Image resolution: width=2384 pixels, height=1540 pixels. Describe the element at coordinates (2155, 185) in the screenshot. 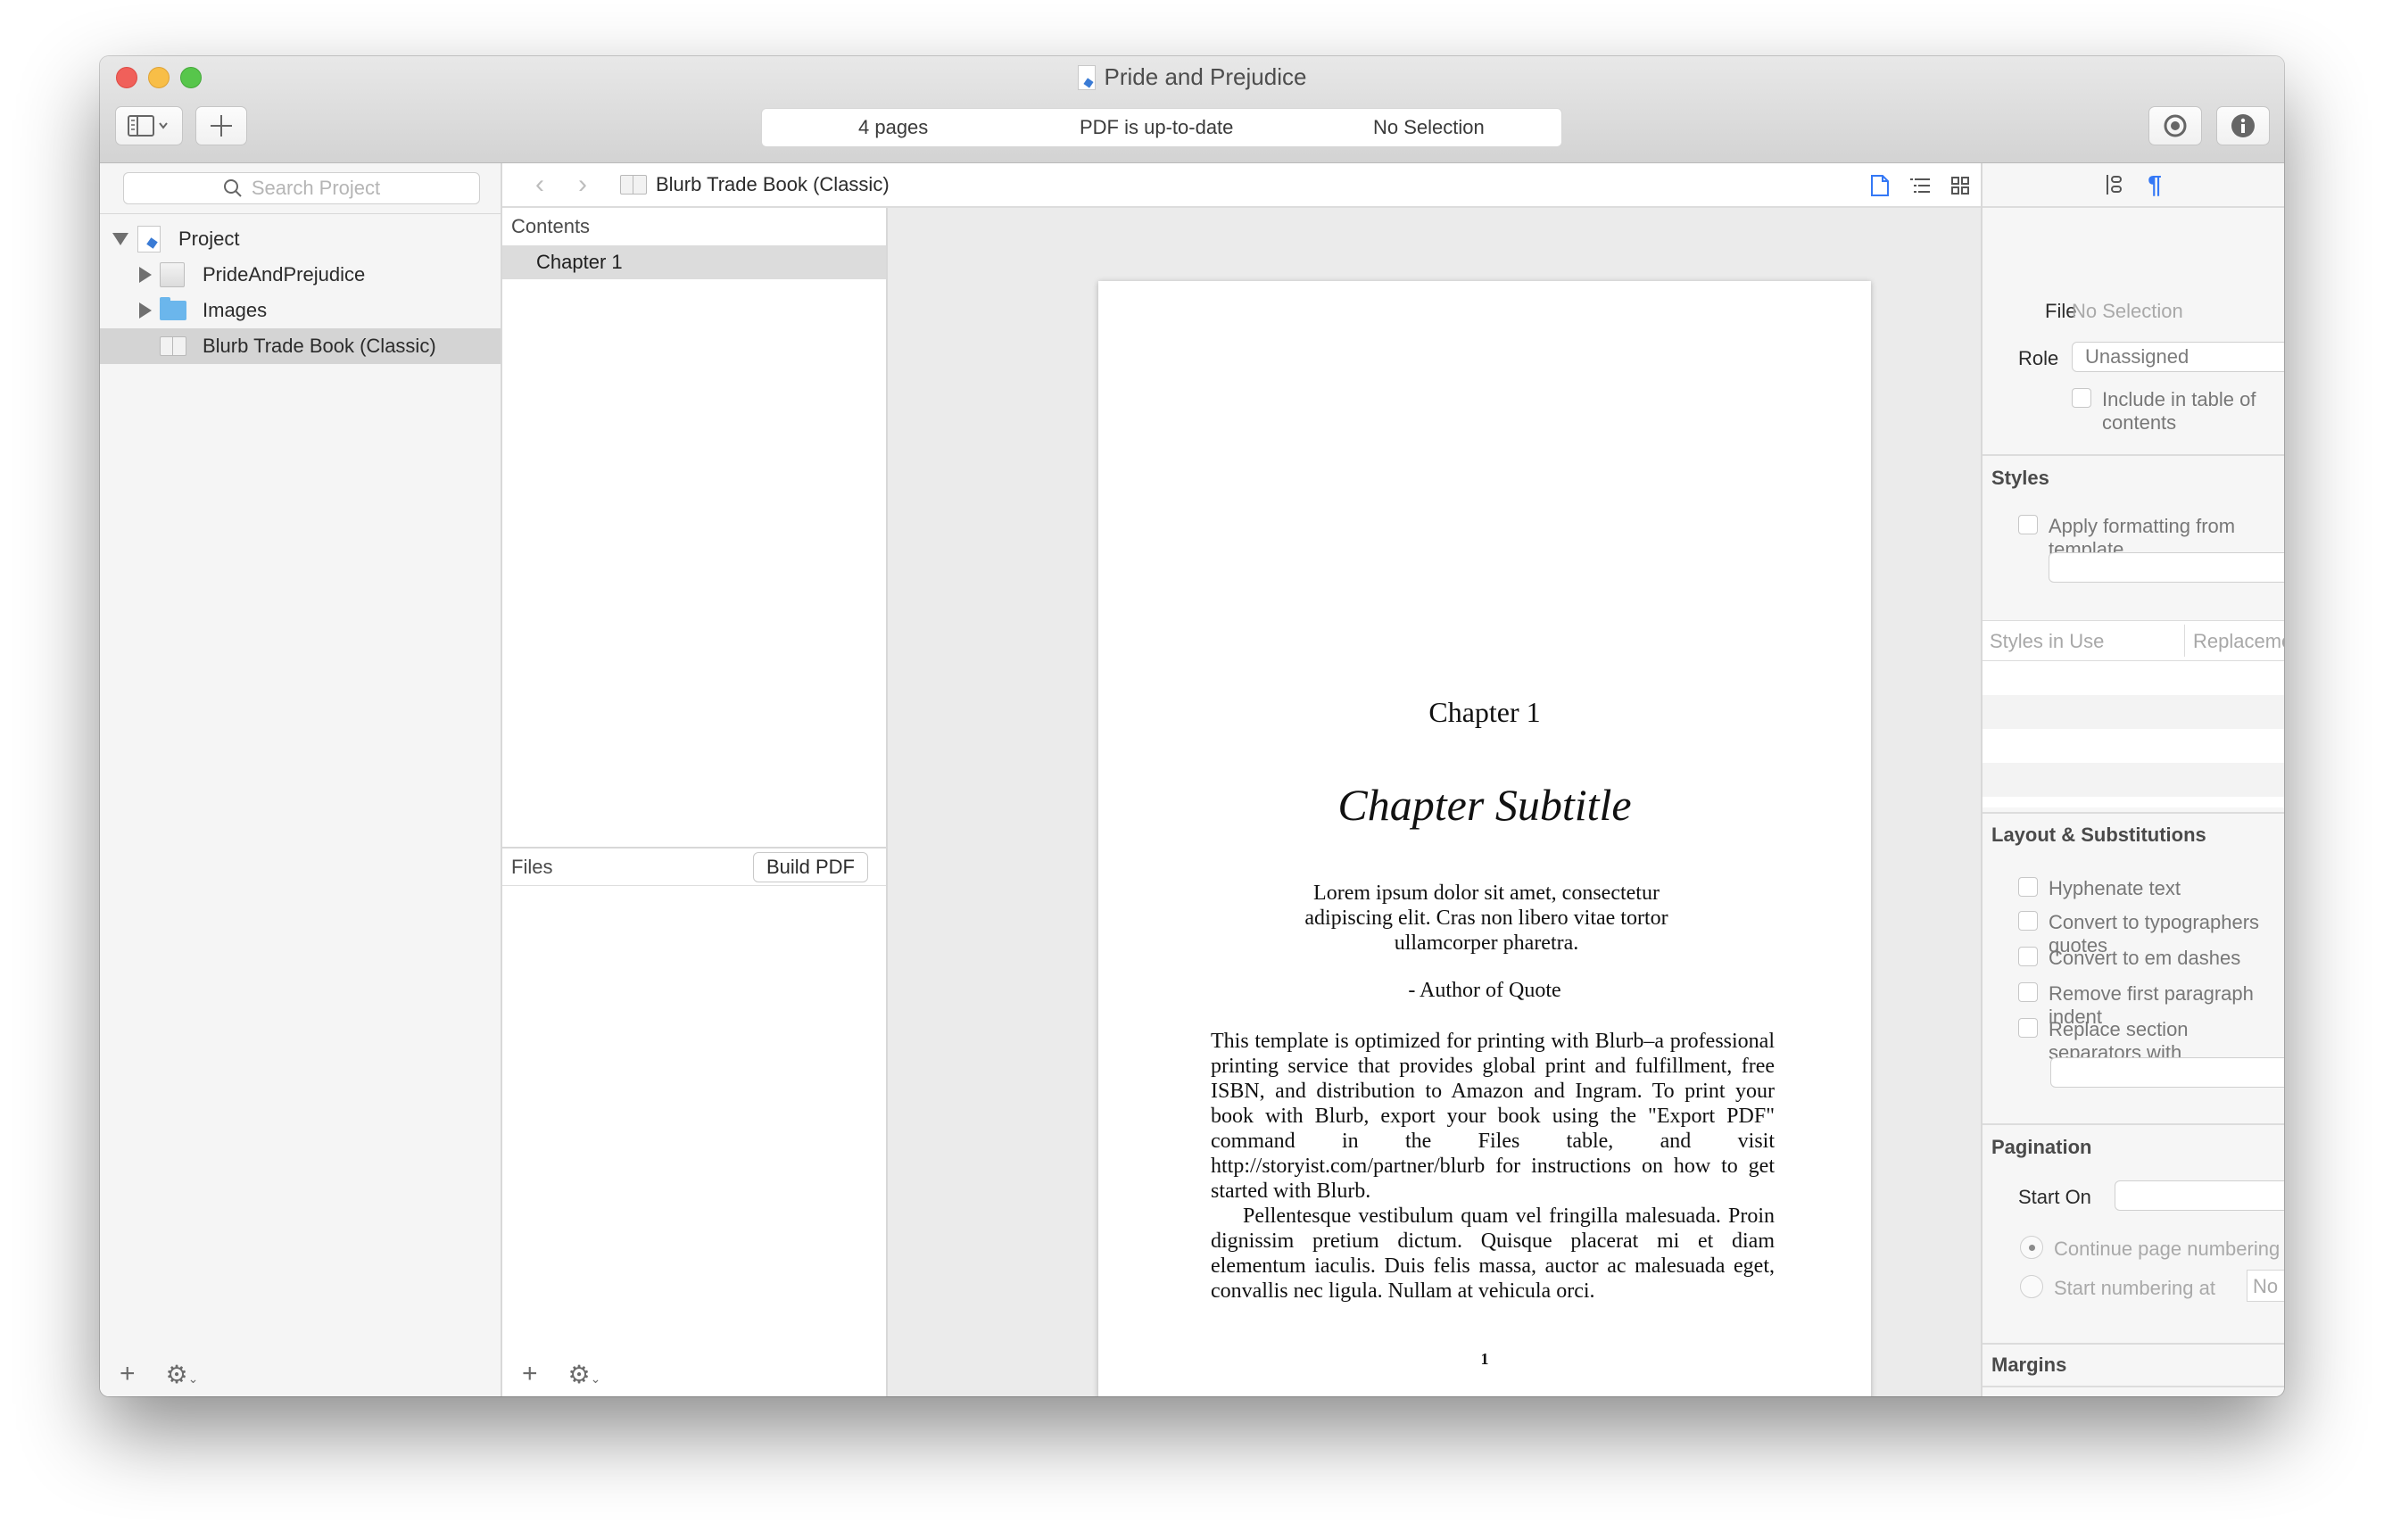

I see `paragraph-icon: ¶` at that location.